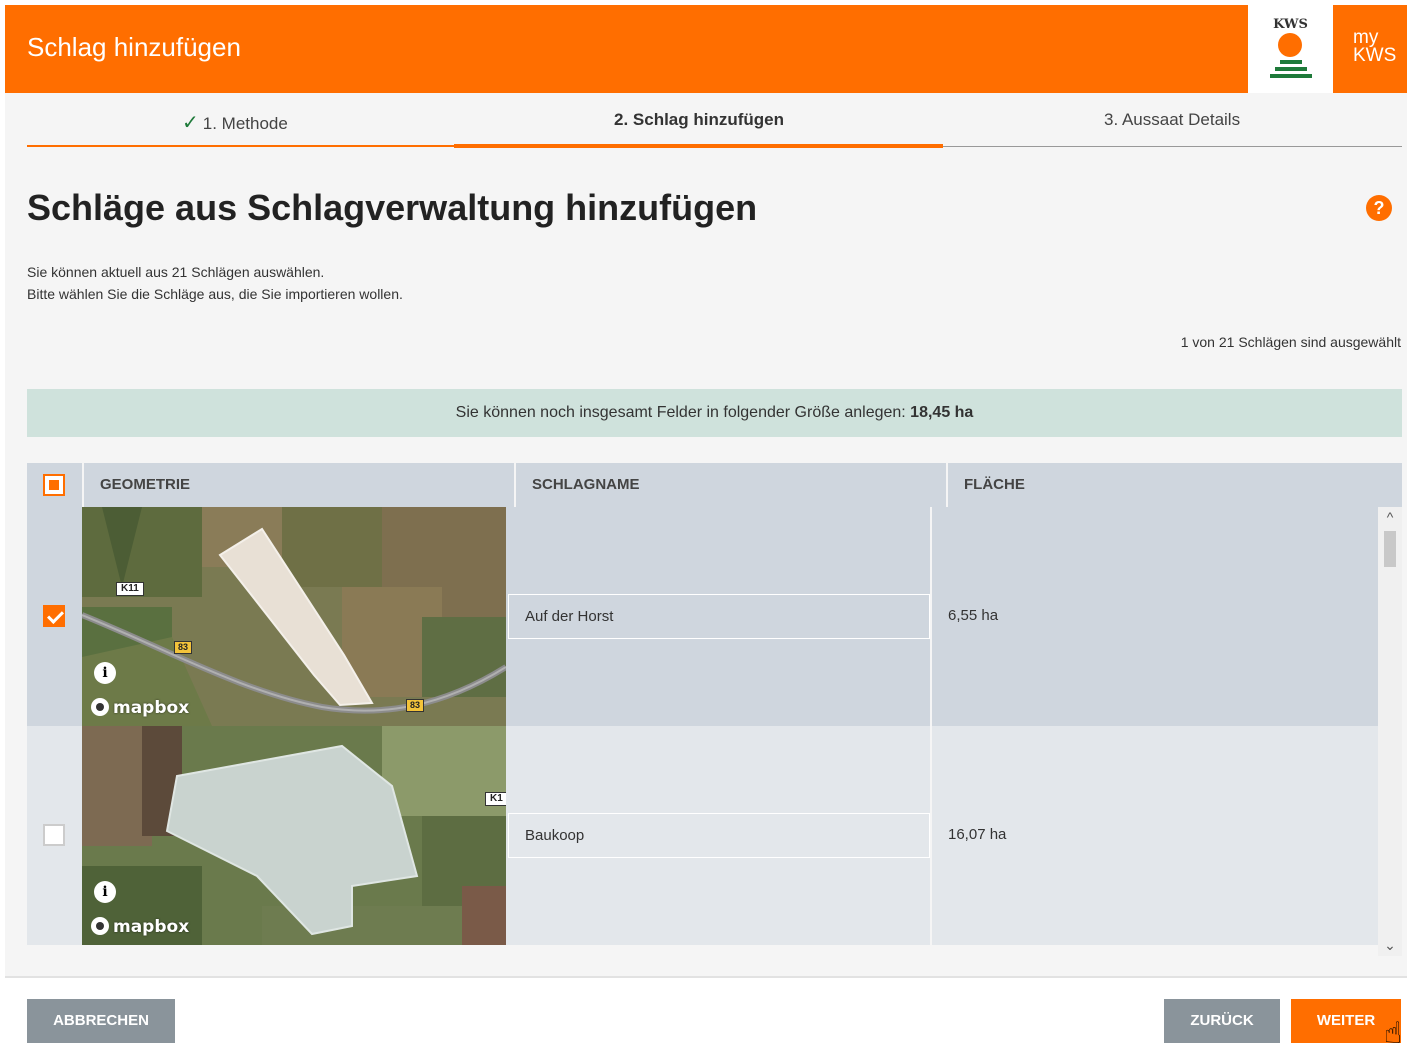 The image size is (1407, 1053). I want to click on column-header-flaeche: FLÄCHE, so click(1174, 485).